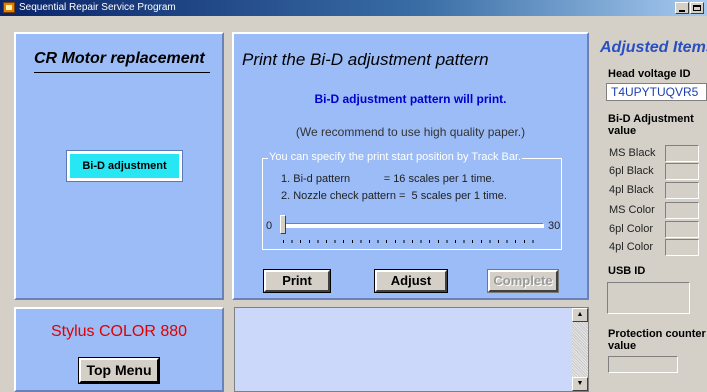 The width and height of the screenshot is (707, 392). I want to click on step-heading: CR Motor replacement, so click(122, 61).